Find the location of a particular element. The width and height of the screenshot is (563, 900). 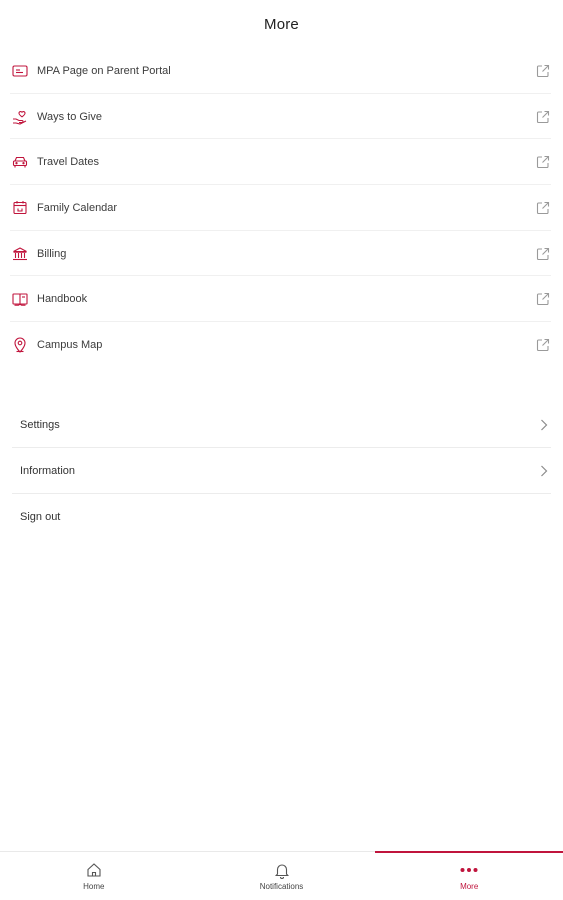

sign-out-button: Sign out is located at coordinates (281, 517).